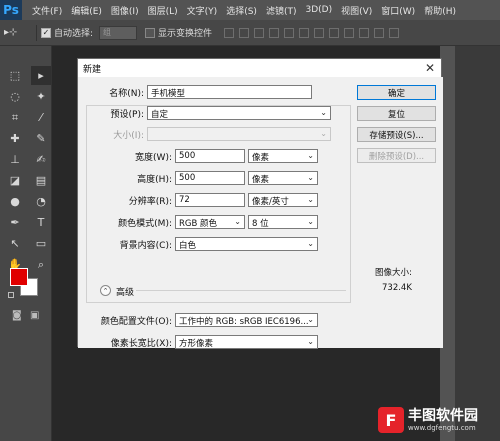 Image resolution: width=500 pixels, height=441 pixels. Describe the element at coordinates (17, 315) in the screenshot. I see `quick-mask-icon: ◙` at that location.